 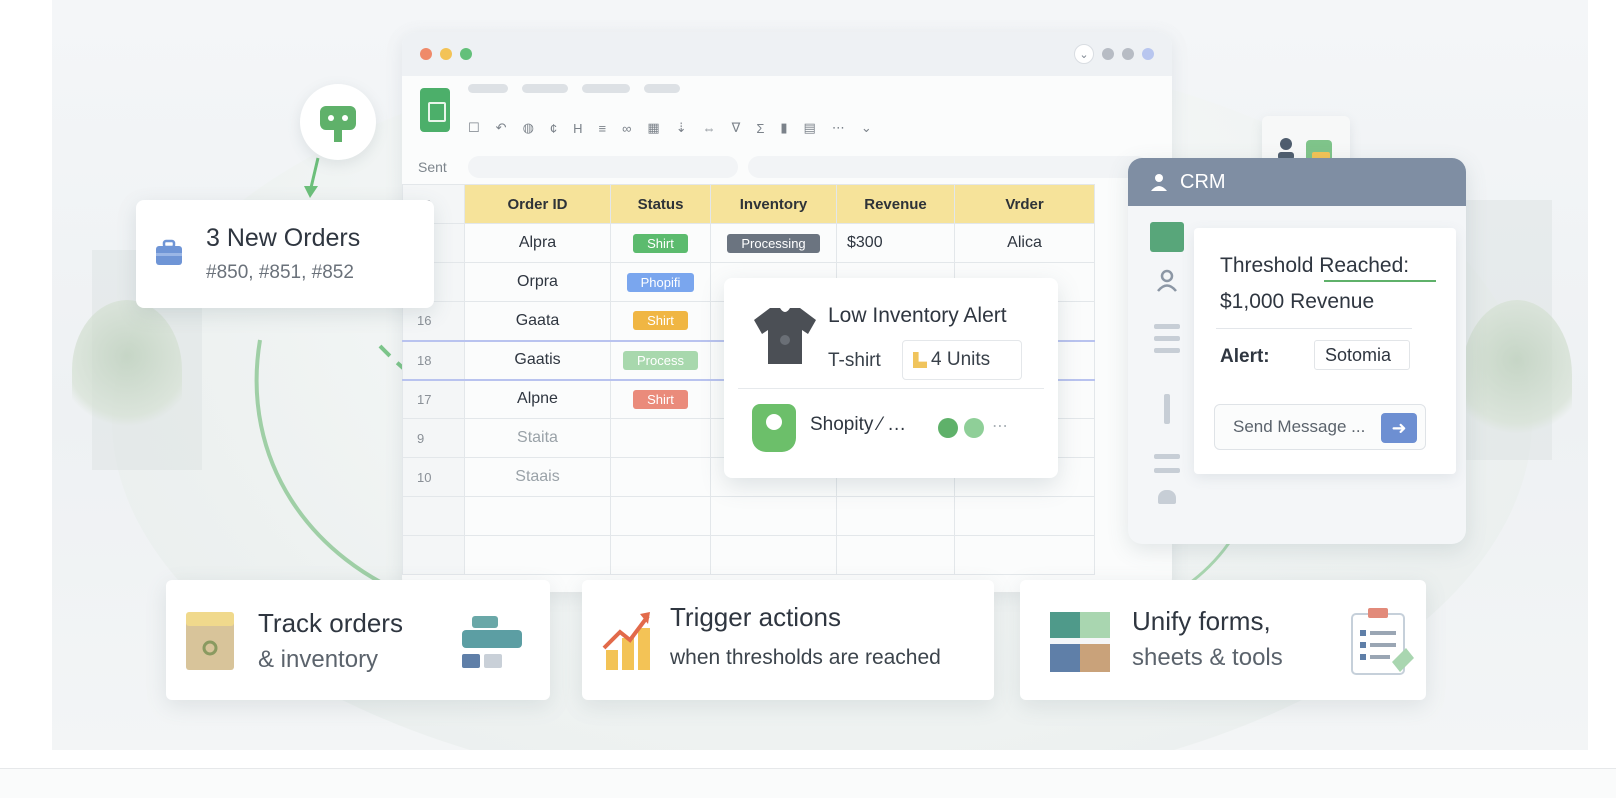 I want to click on column-header: Order ID, so click(x=537, y=204).